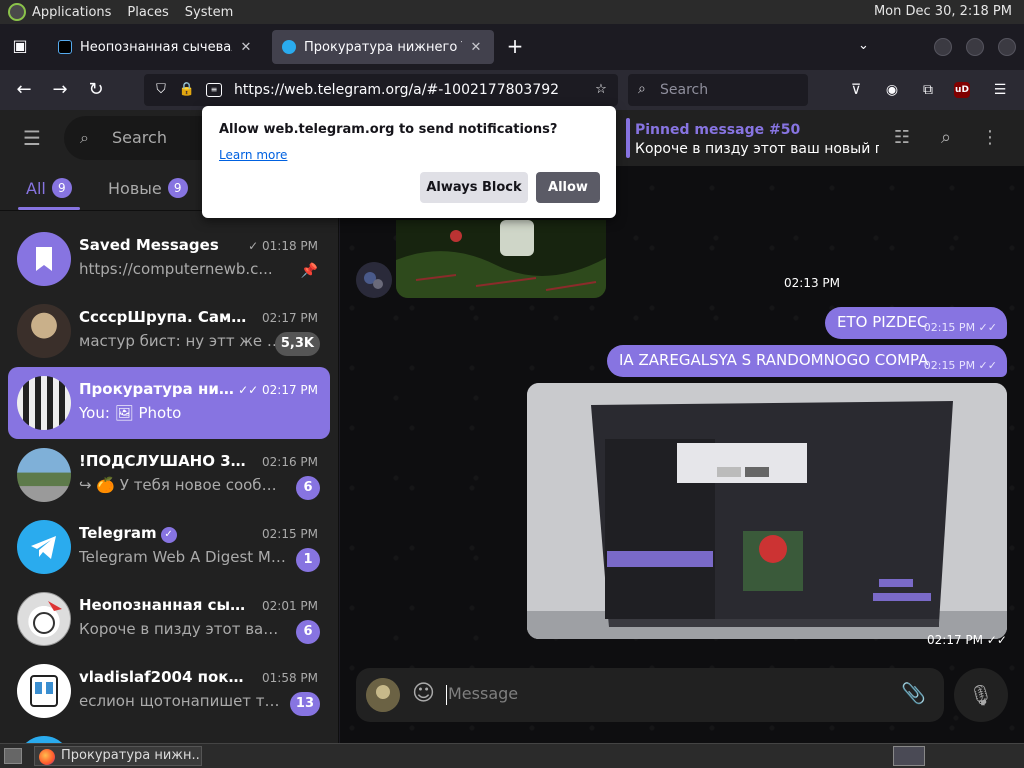 This screenshot has width=1024, height=768. I want to click on chat-item-partial, so click(169, 735).